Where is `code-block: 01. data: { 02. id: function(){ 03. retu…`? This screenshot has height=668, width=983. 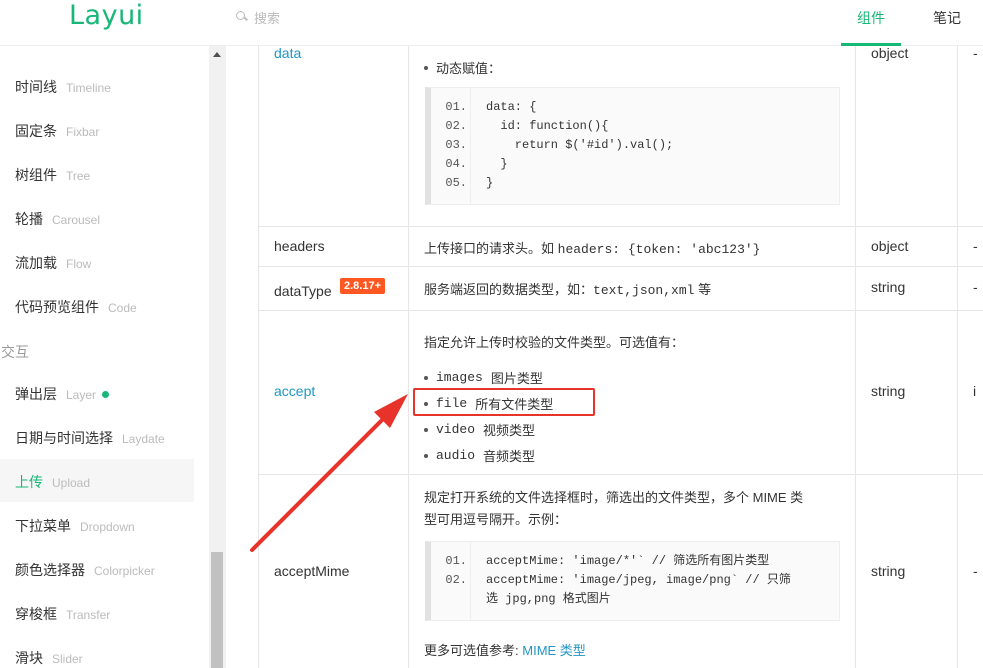 code-block: 01. data: { 02. id: function(){ 03. retu… is located at coordinates (632, 146).